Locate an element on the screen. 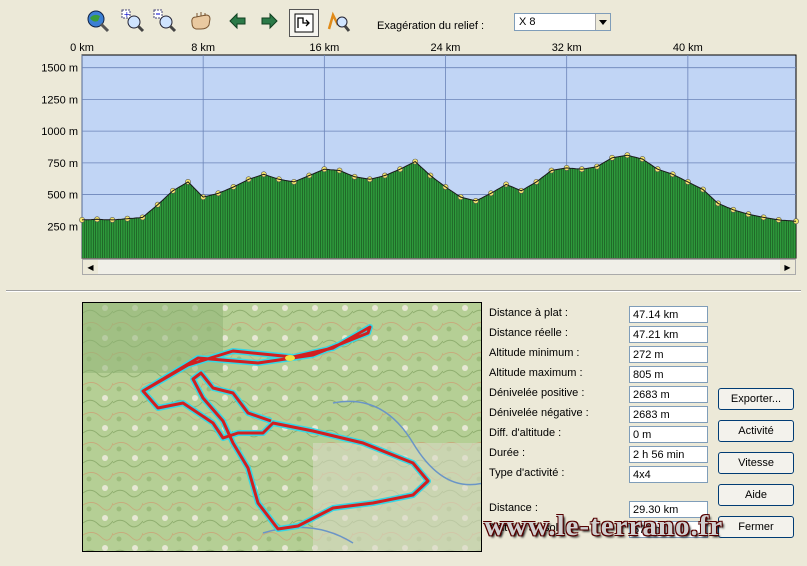  x-tick-label: 16 km is located at coordinates (324, 48).